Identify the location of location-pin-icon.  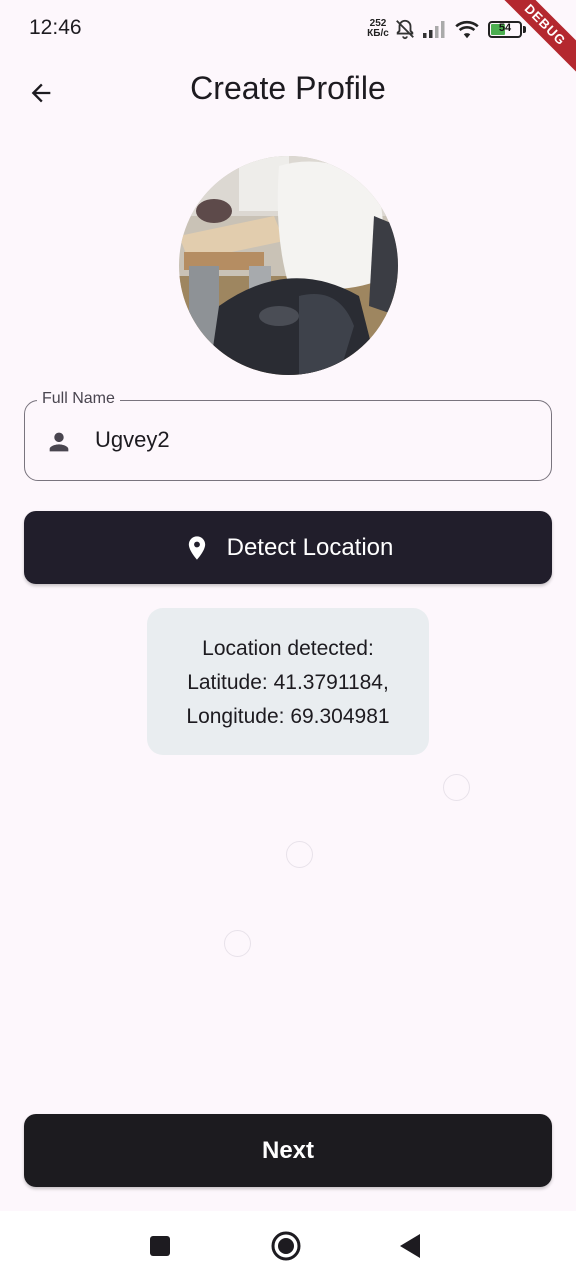
(196, 547).